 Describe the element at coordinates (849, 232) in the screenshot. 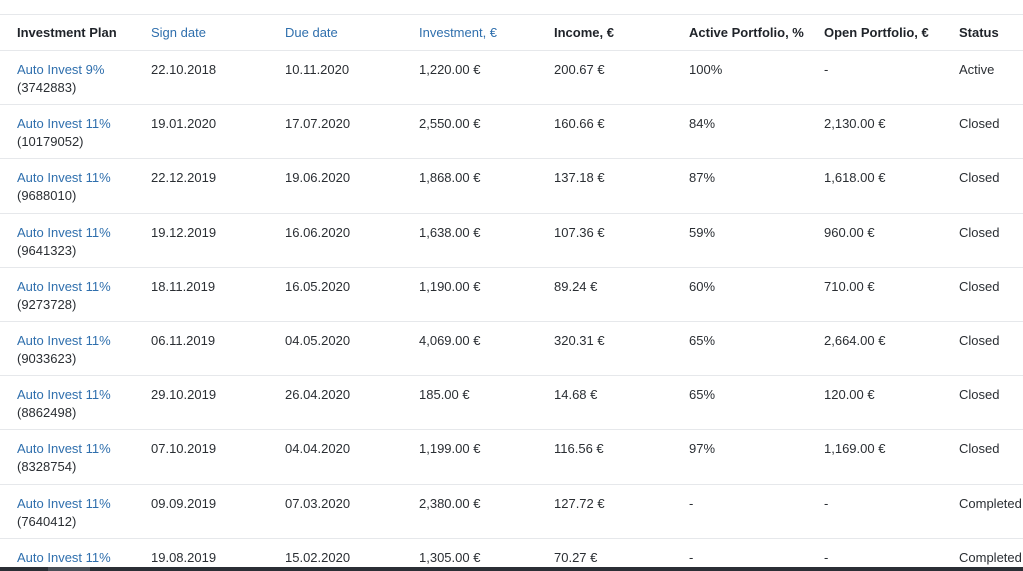

I see `open-portfolio-cell: 960.00 €` at that location.